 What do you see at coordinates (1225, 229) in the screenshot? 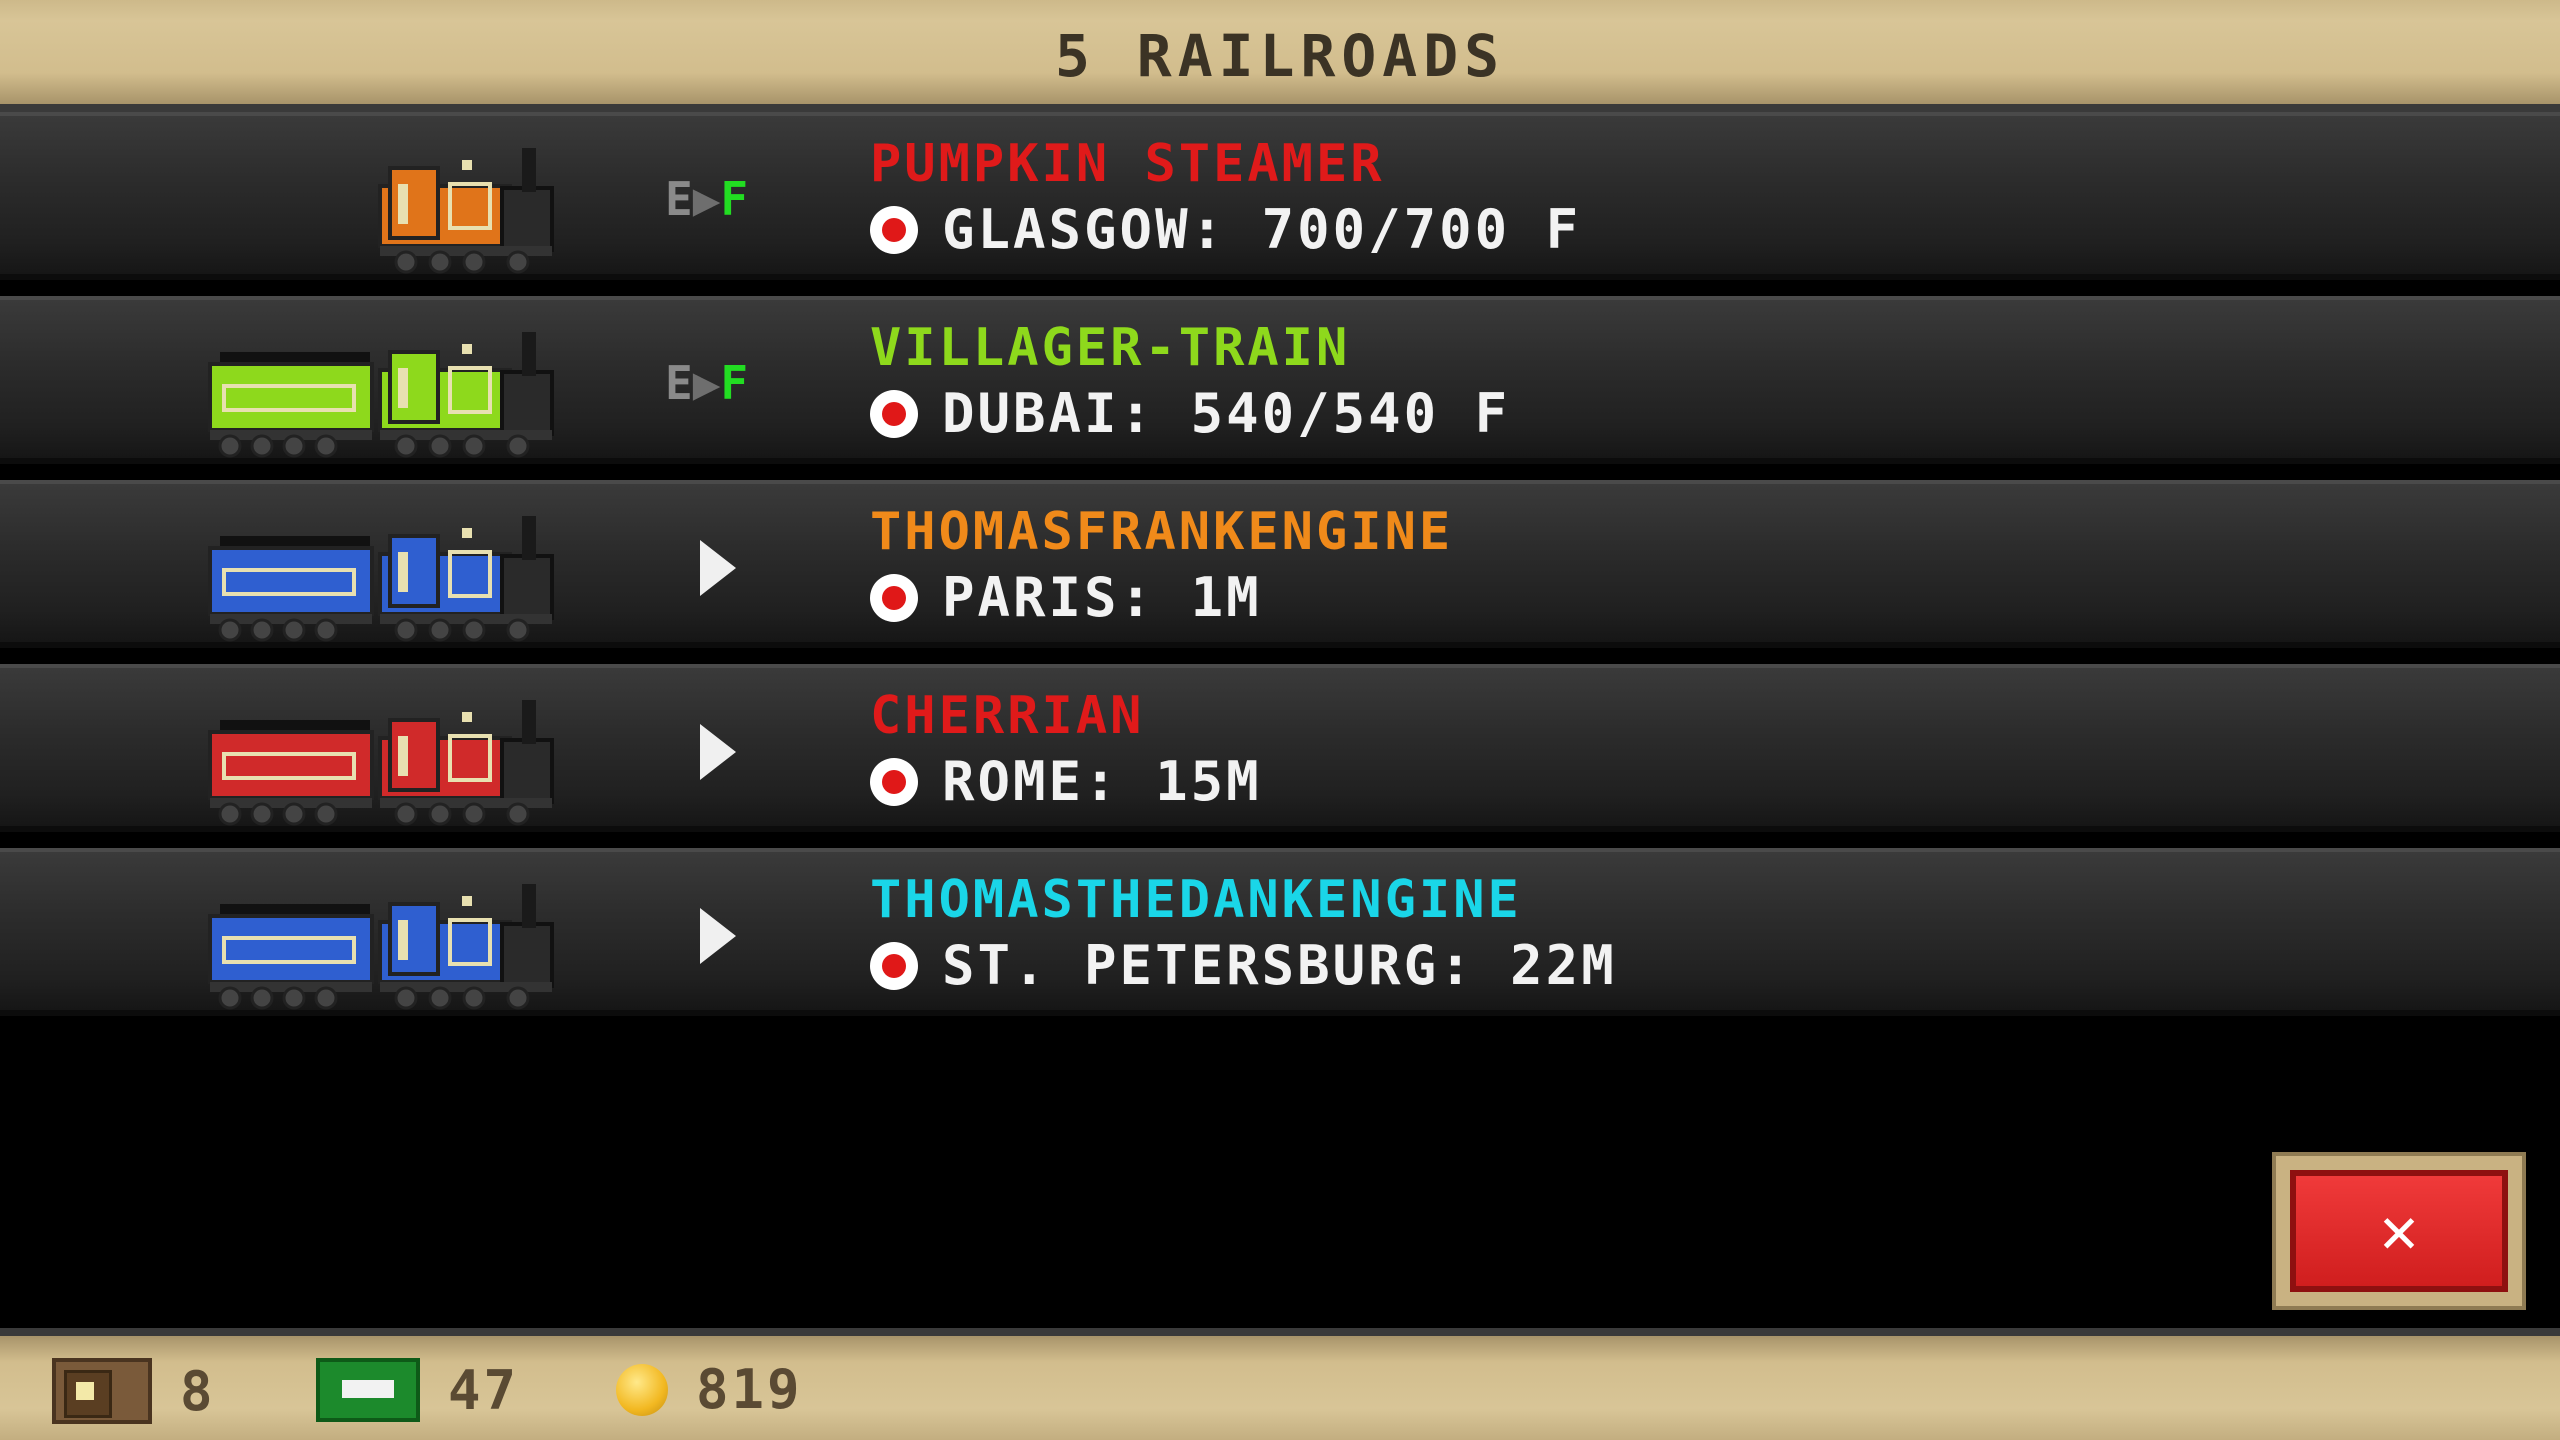
I see `train-location: GLASGOW: 700/700 F` at bounding box center [1225, 229].